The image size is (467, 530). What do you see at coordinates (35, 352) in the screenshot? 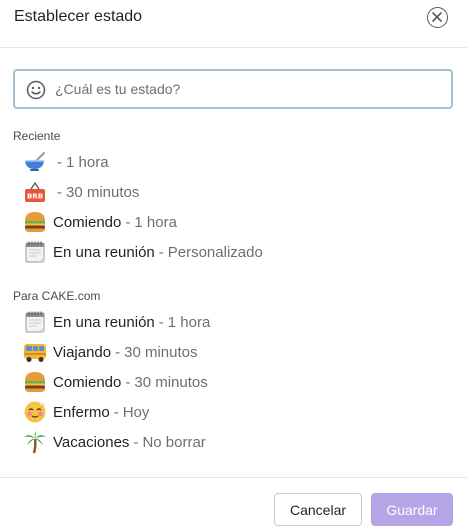
I see `bus-icon` at bounding box center [35, 352].